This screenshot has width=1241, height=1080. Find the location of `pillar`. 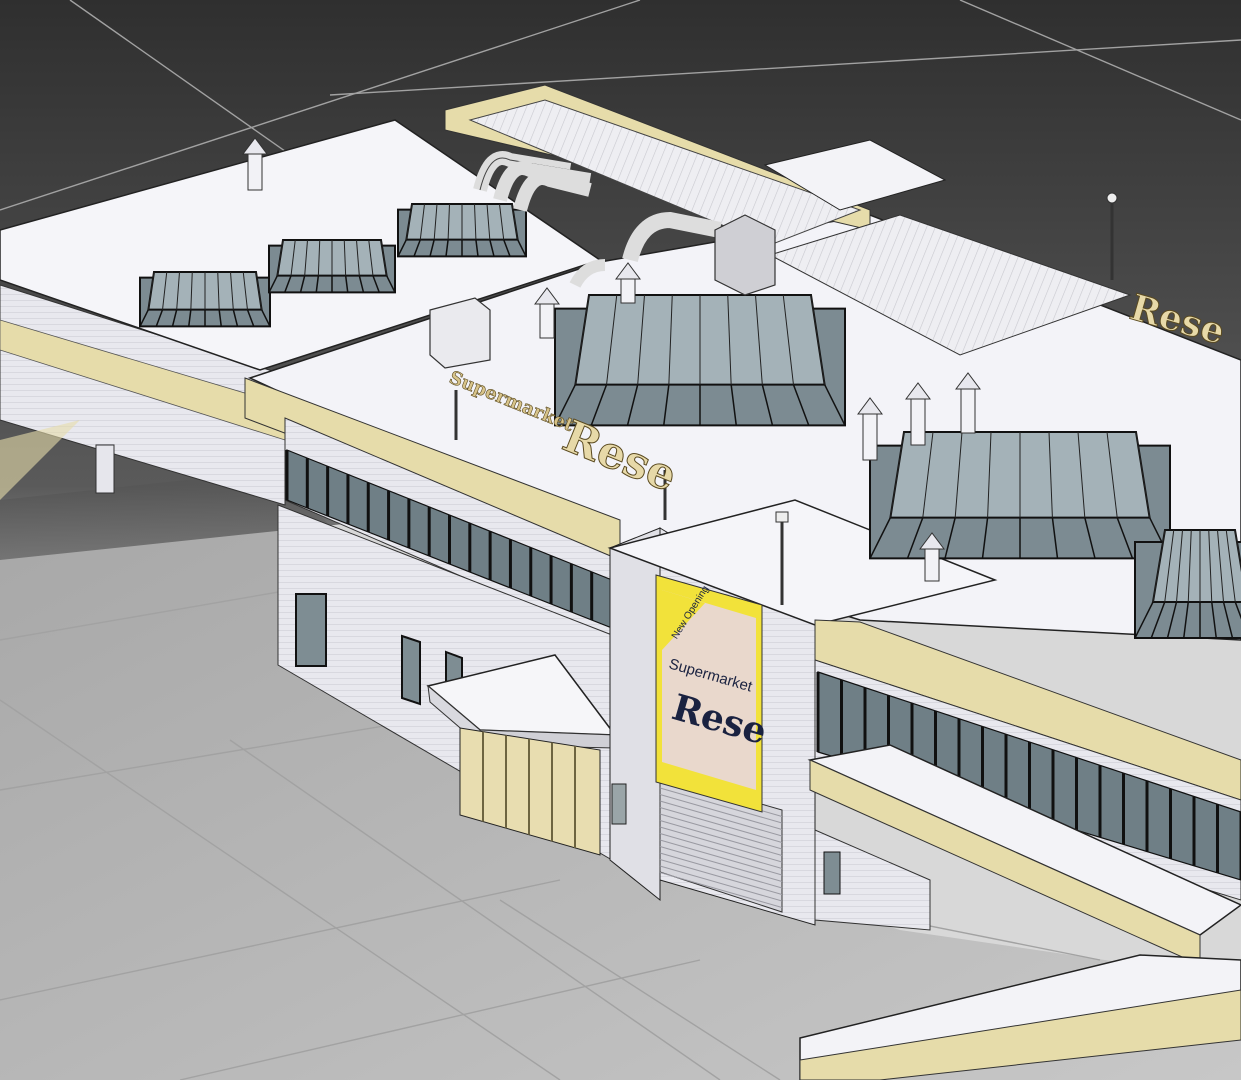

pillar is located at coordinates (105, 469).